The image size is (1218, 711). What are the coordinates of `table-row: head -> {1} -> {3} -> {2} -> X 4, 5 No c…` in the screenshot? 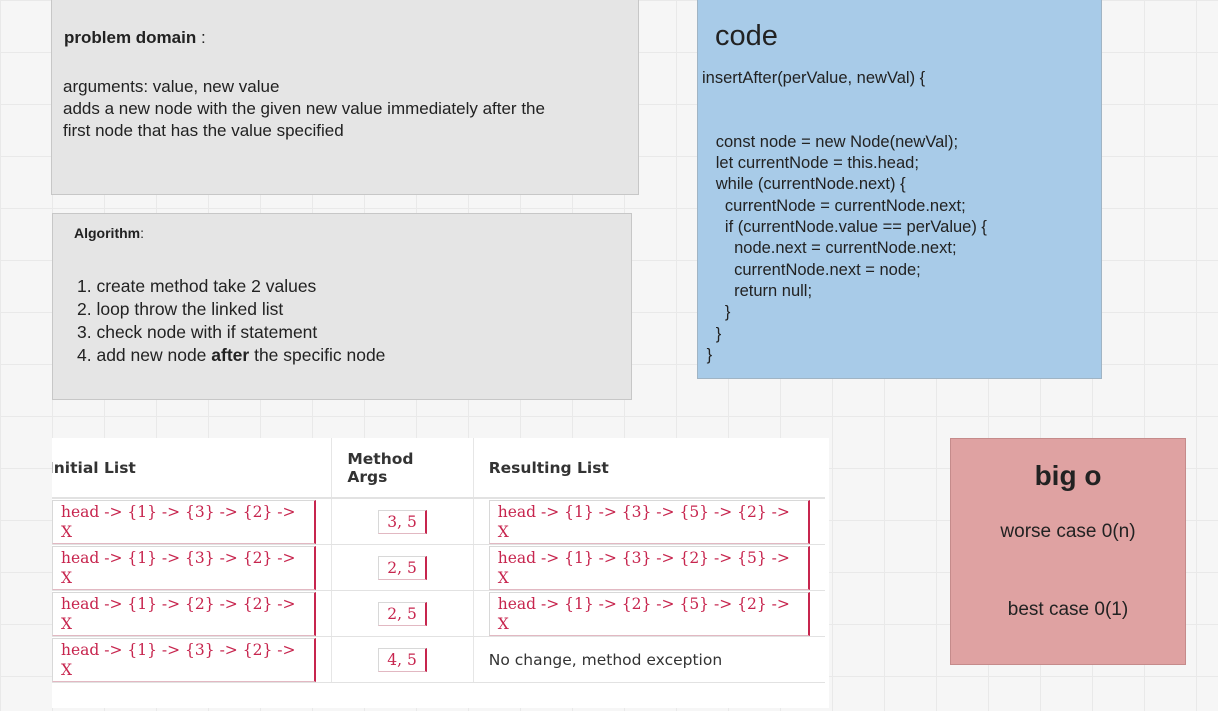 It's located at (438, 659).